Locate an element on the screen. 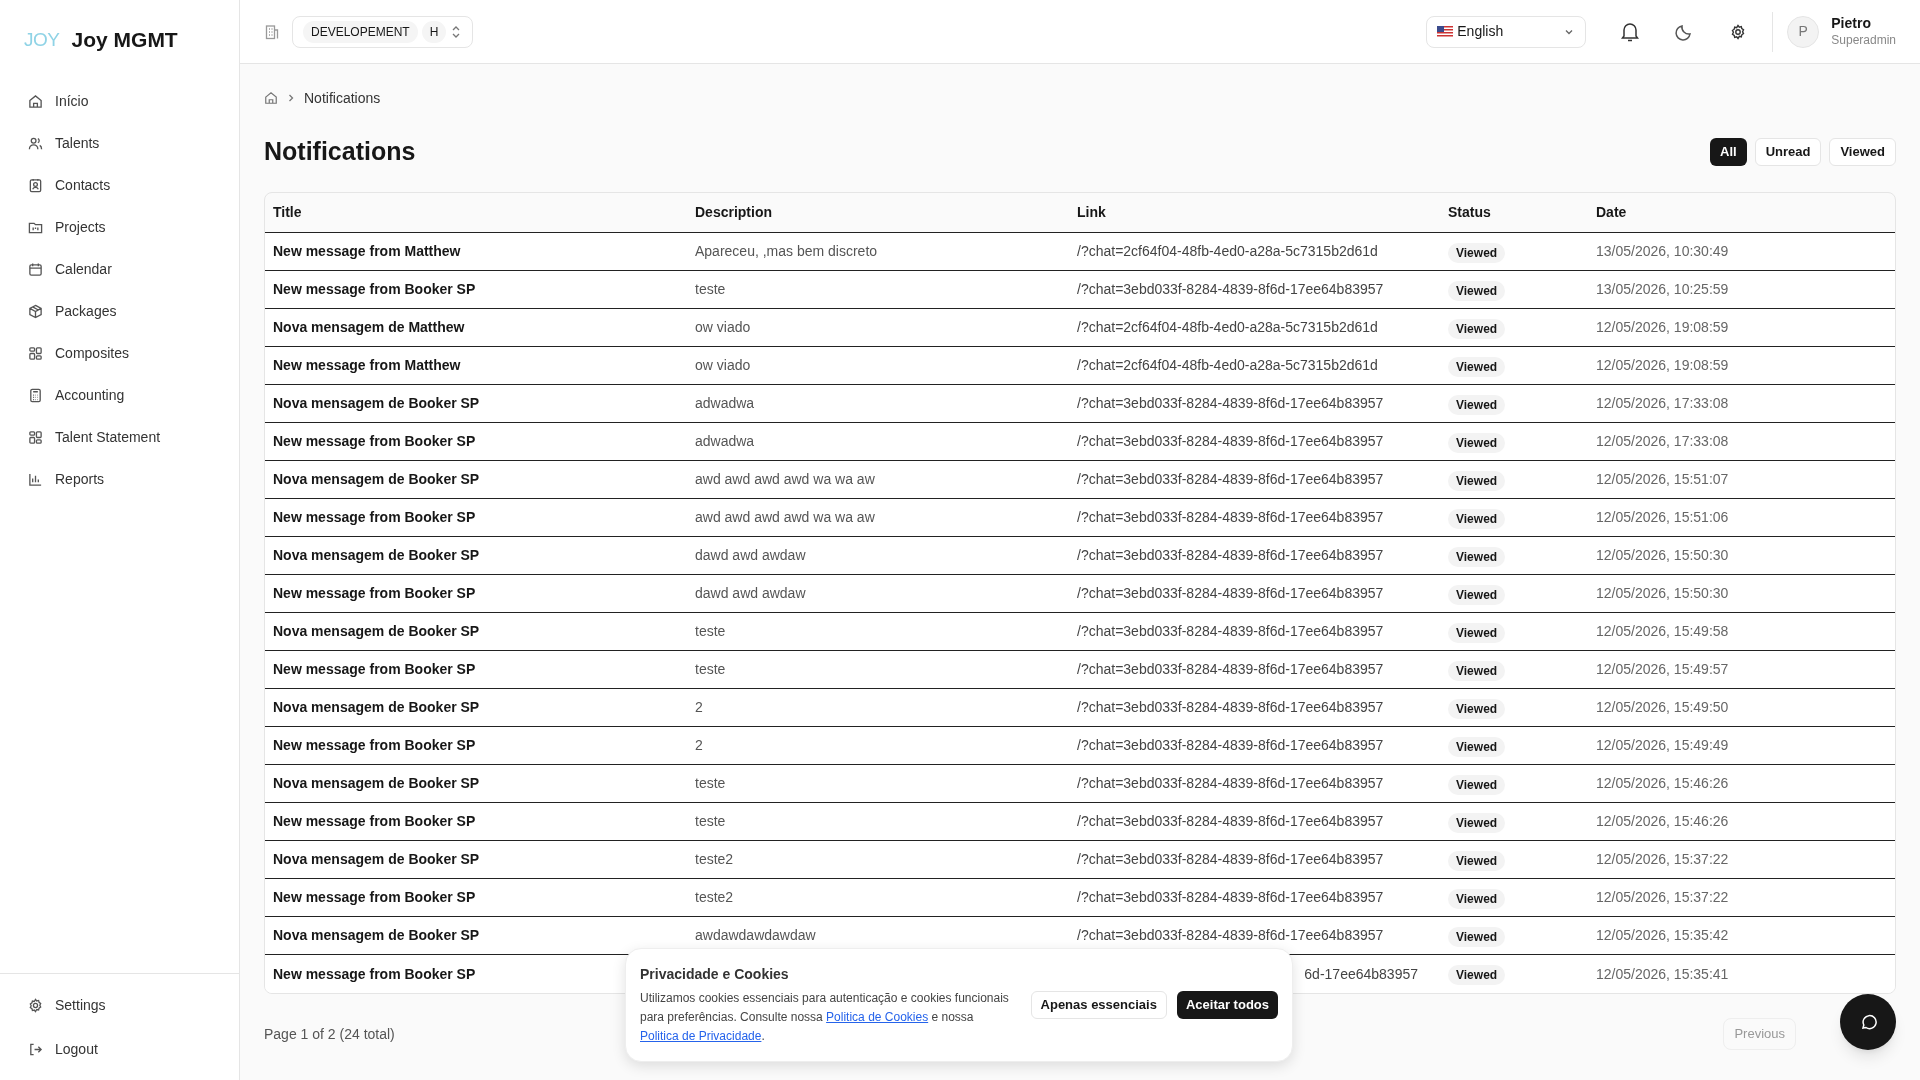 The width and height of the screenshot is (1920, 1080). date-cell-text: 13/05/2026, 10:30:49 is located at coordinates (1663, 251).